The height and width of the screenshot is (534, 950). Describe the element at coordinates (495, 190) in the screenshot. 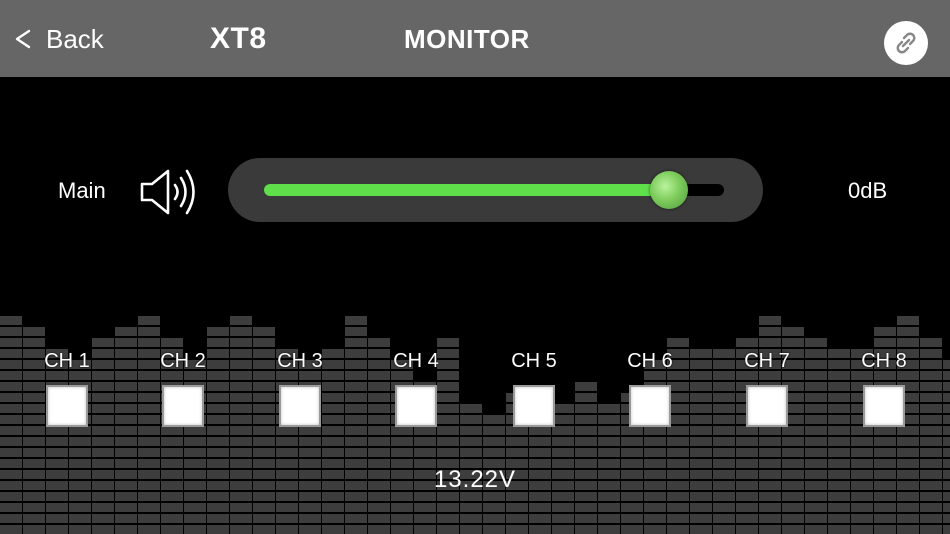

I see `main-volume-slider` at that location.